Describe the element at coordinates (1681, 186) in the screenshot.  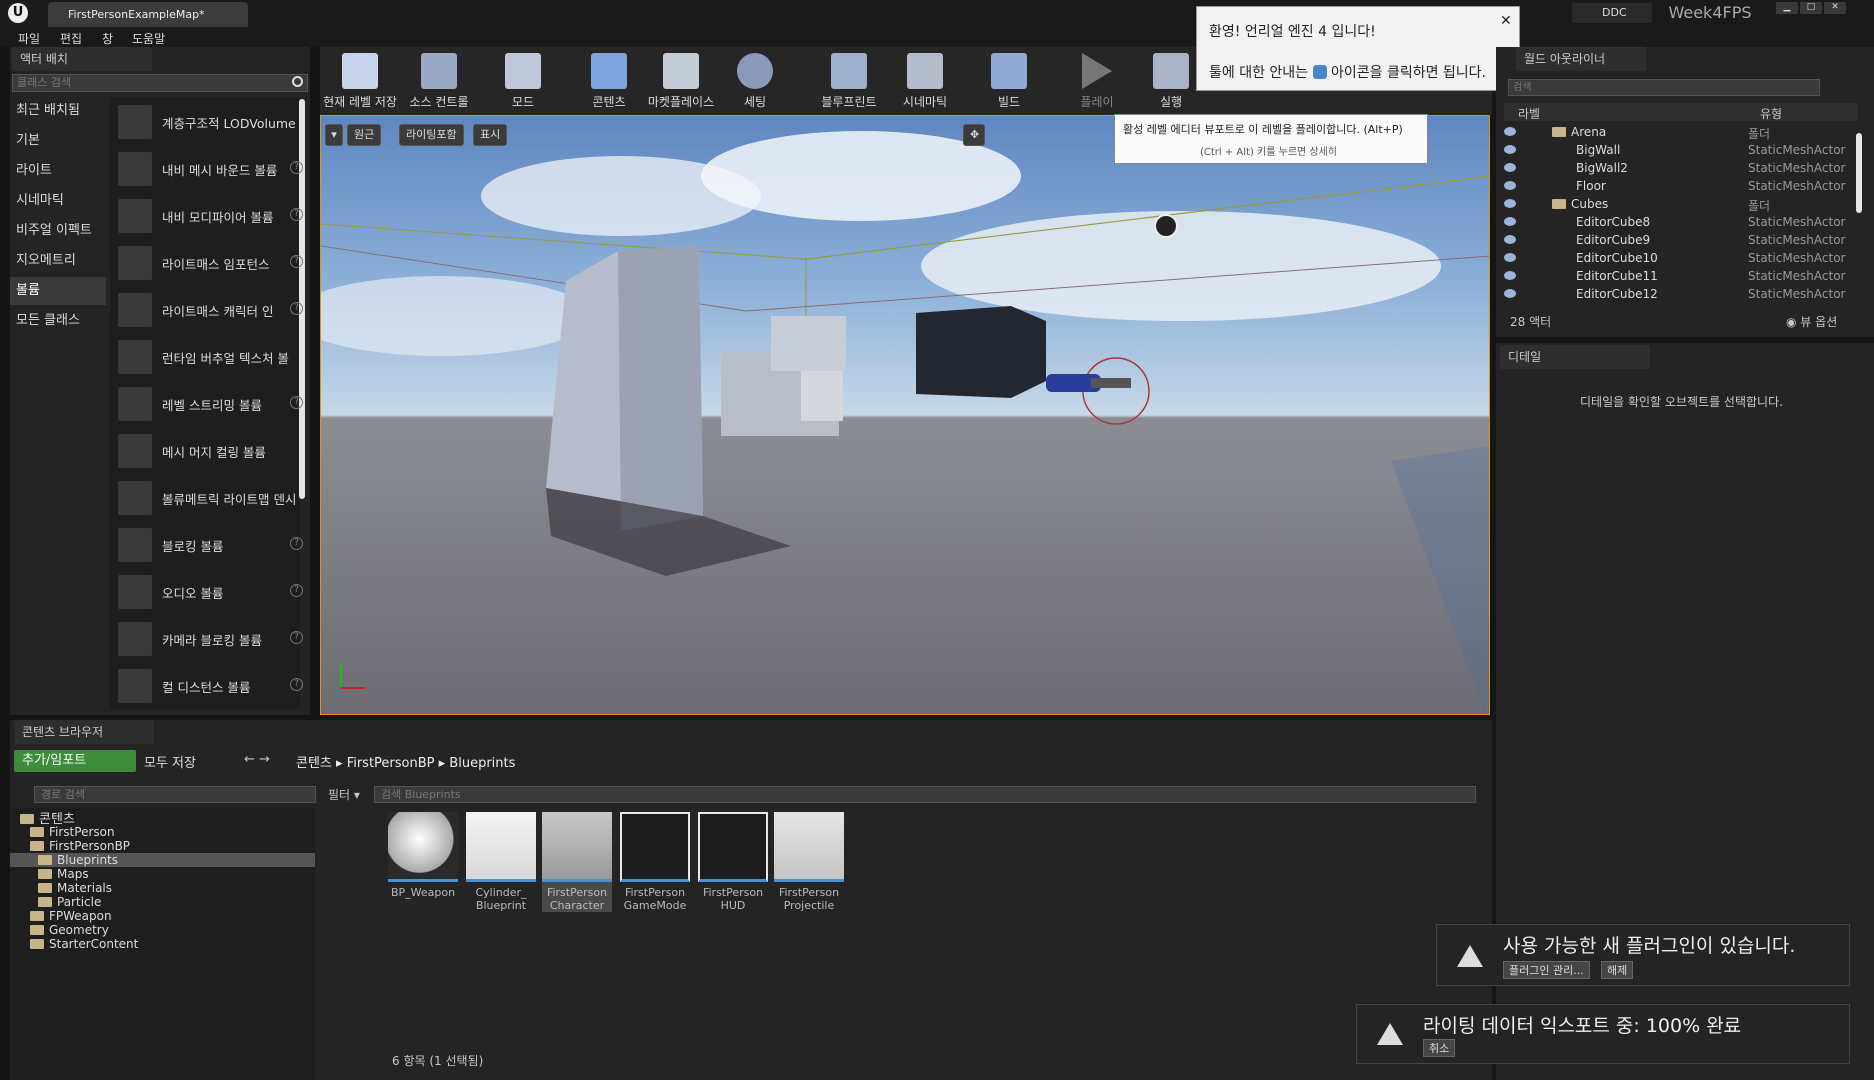
I see `table-row: Floor StaticMeshActor` at that location.